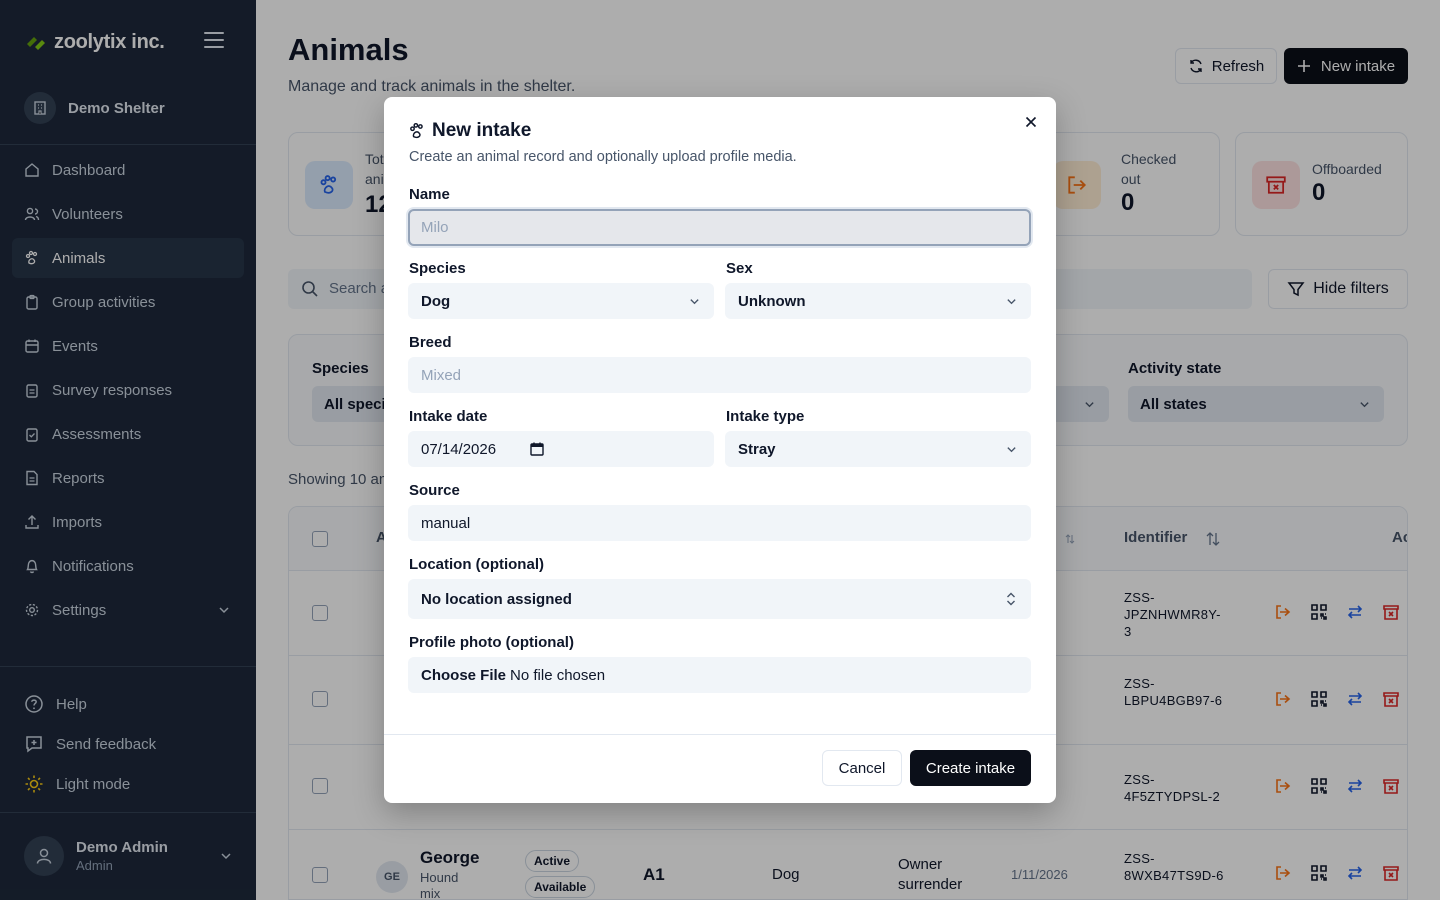 This screenshot has height=900, width=1440. I want to click on location-label: Location (optional), so click(476, 564).